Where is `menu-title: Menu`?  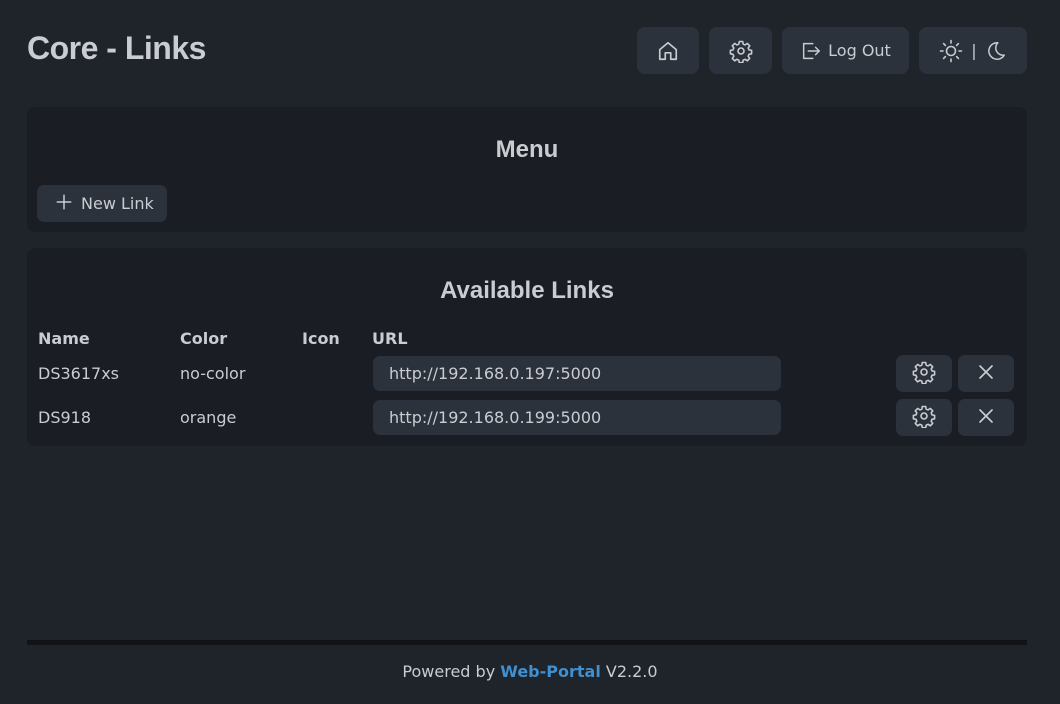 menu-title: Menu is located at coordinates (527, 149).